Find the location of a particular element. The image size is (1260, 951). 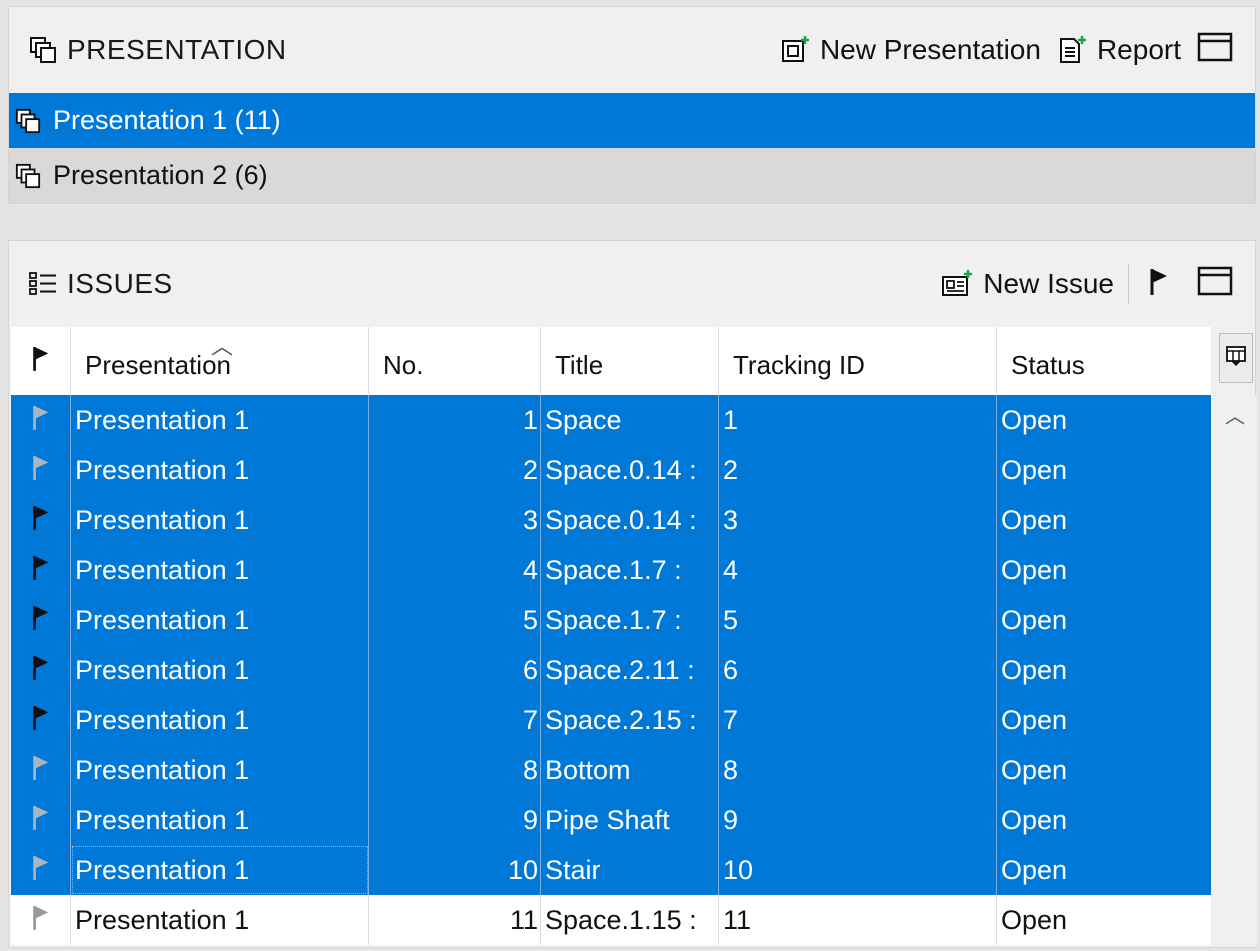

tracking-id-cell: 11 is located at coordinates (858, 920).